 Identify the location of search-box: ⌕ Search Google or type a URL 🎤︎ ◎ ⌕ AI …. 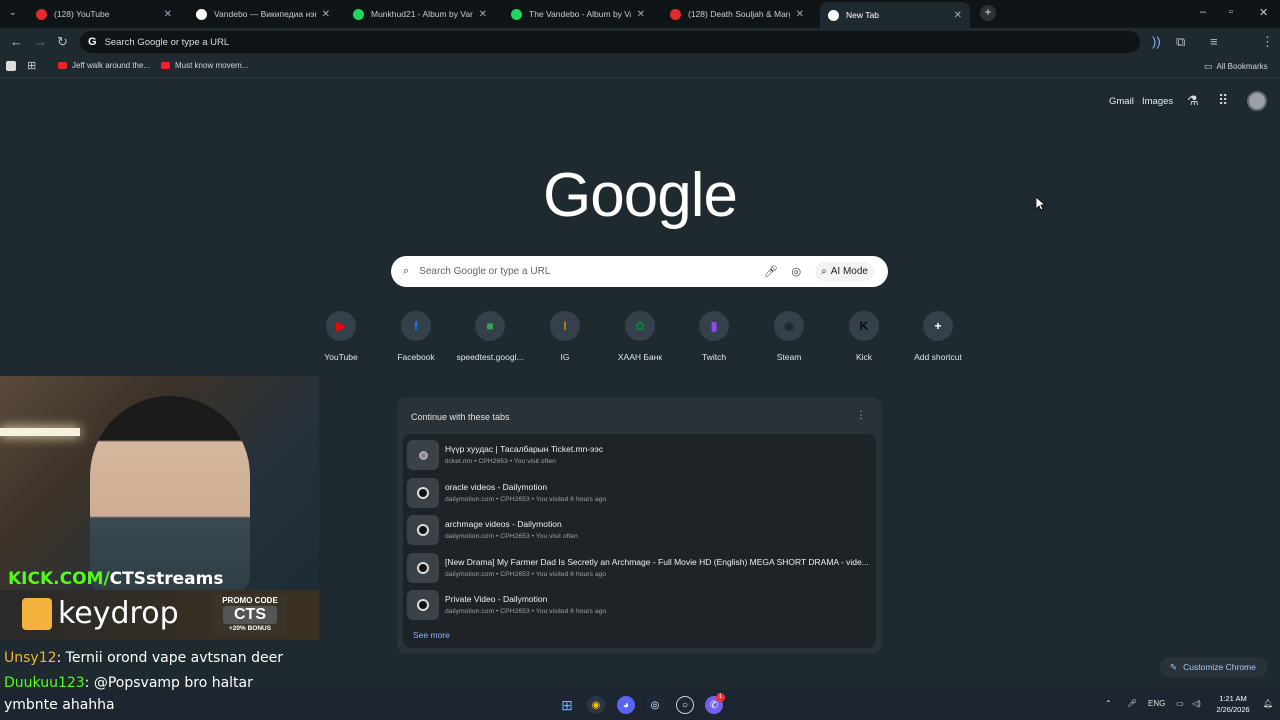
(639, 271).